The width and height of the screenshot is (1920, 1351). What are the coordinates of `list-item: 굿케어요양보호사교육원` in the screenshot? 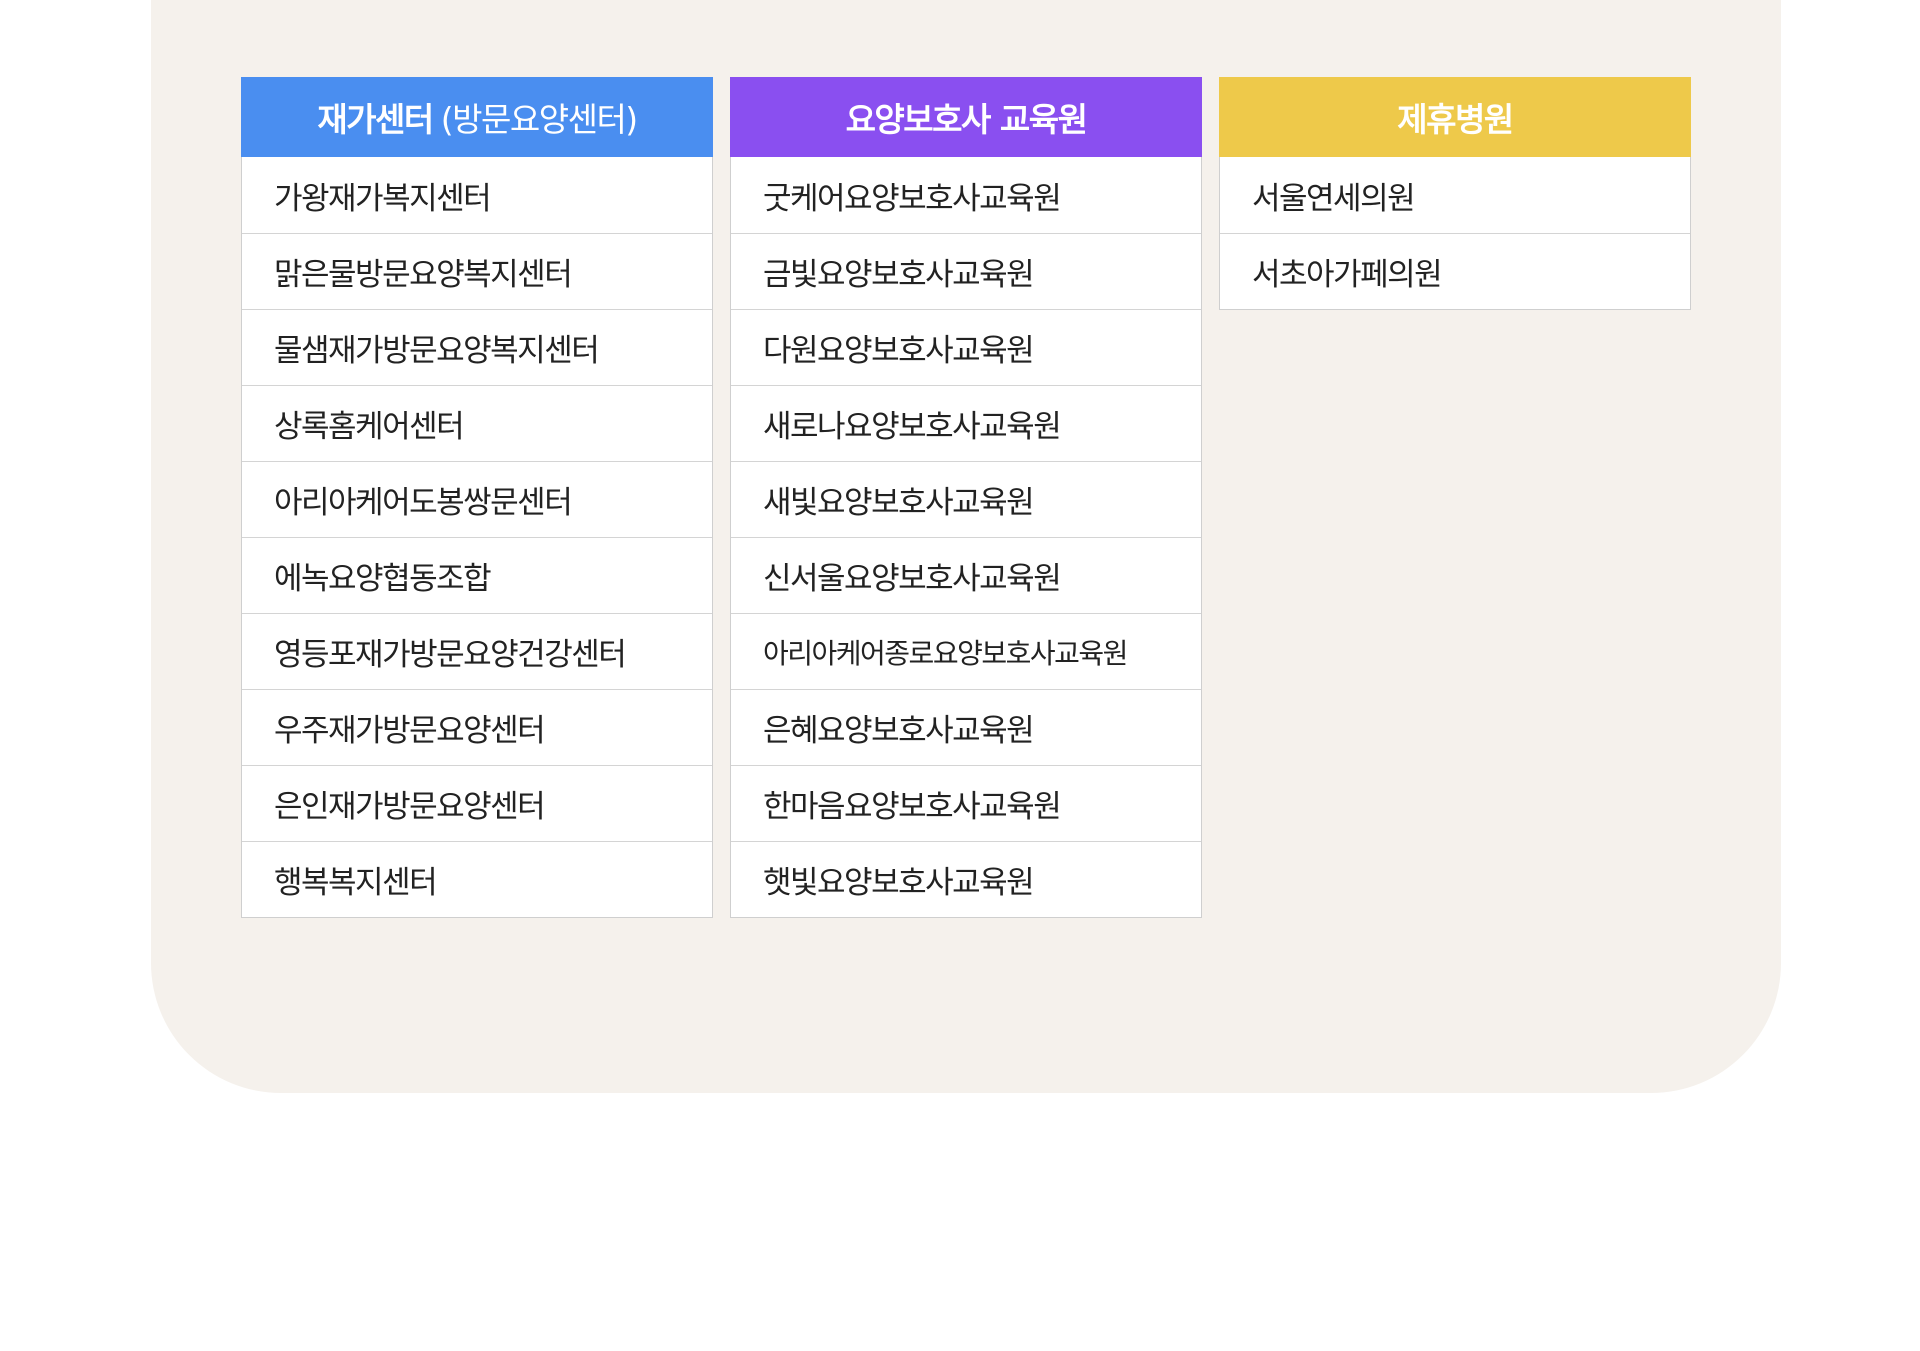 It's located at (966, 195).